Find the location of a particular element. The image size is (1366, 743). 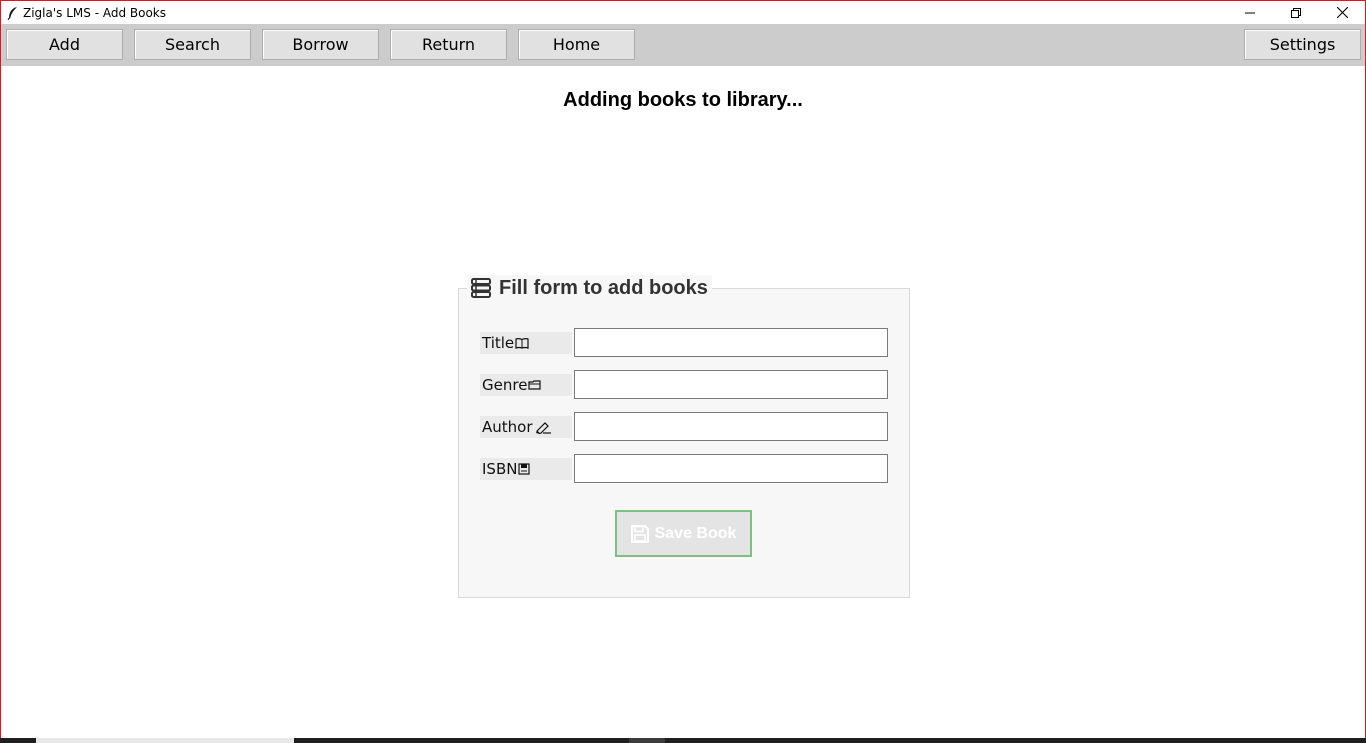

author-label-text: Author is located at coordinates (507, 427).